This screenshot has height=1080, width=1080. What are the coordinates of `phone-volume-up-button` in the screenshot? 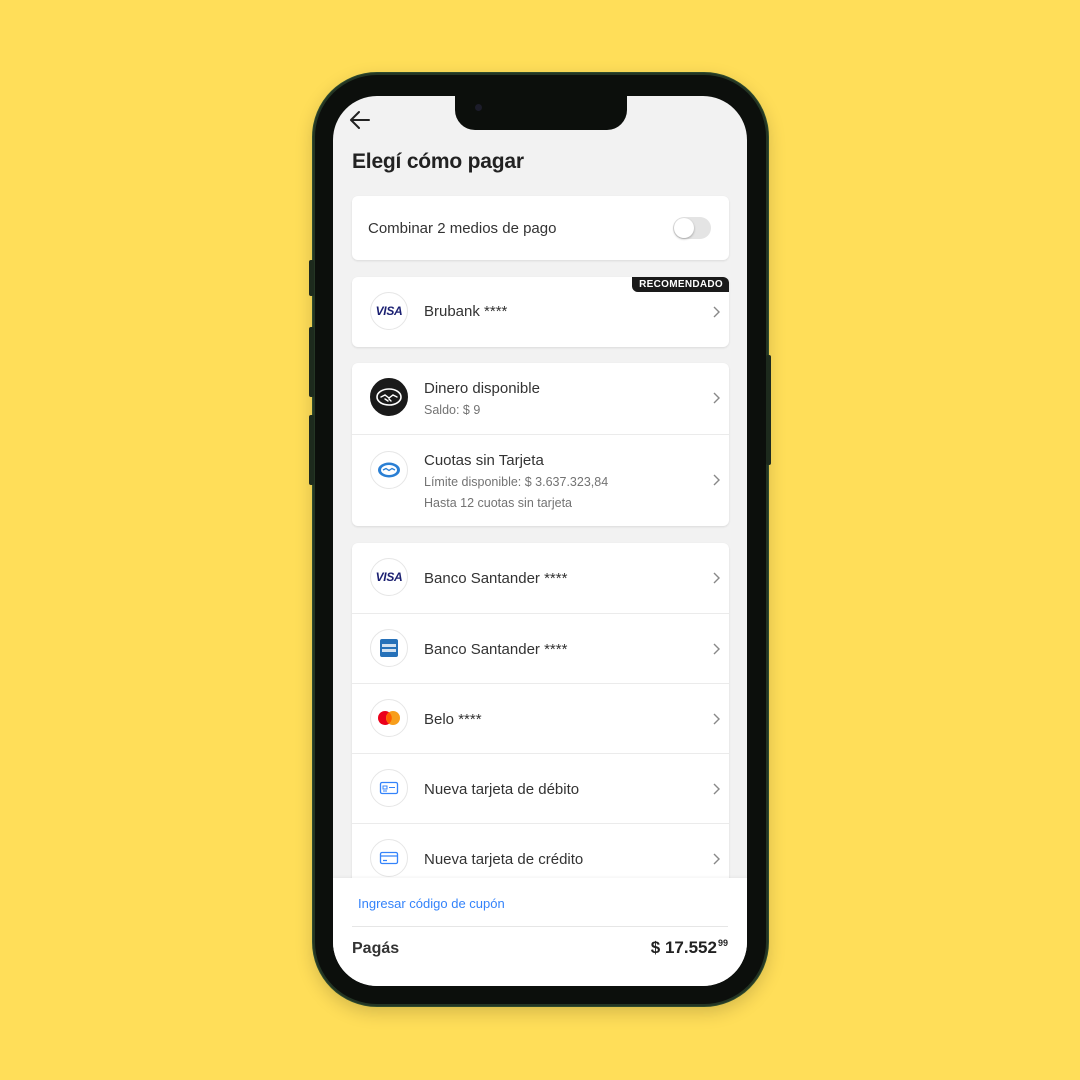 It's located at (311, 362).